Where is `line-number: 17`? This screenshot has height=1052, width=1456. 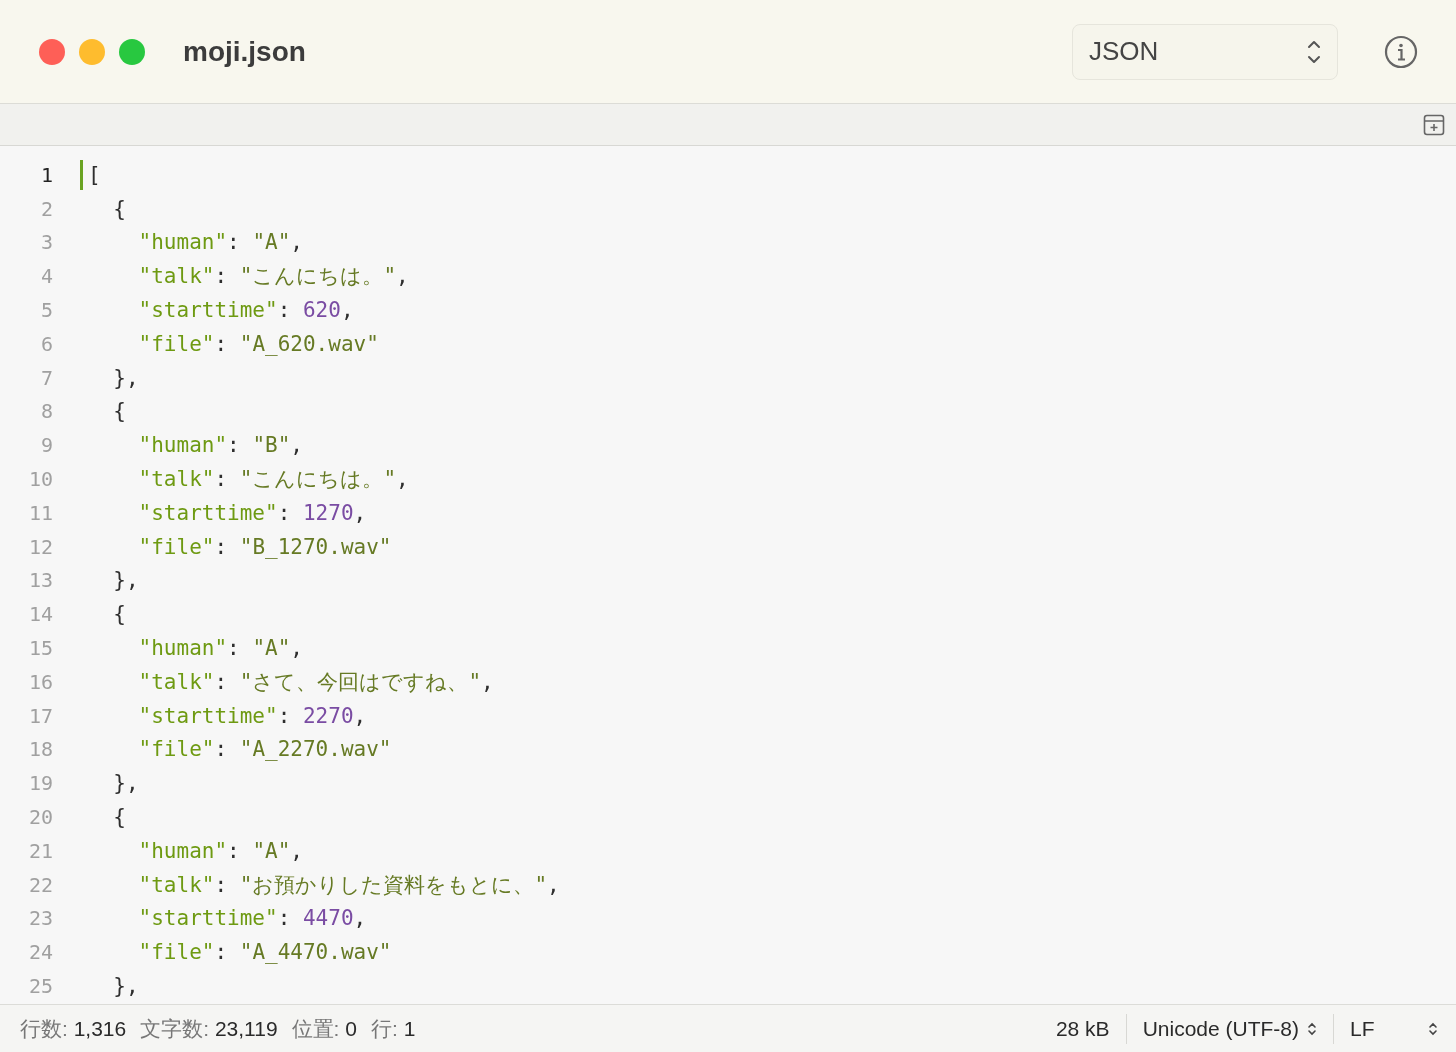 line-number: 17 is located at coordinates (40, 715).